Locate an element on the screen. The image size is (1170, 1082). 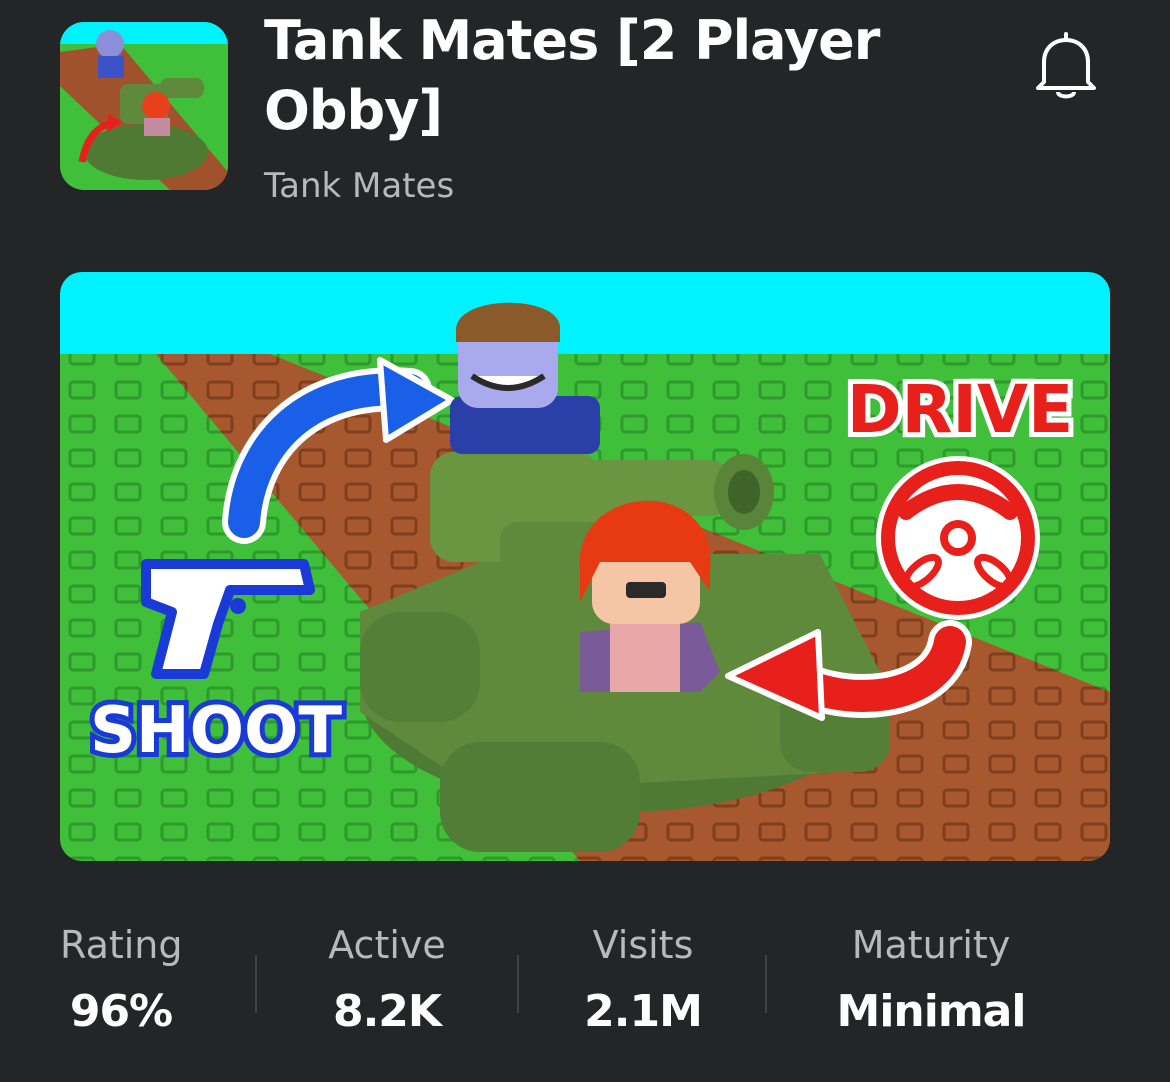
bell-icon is located at coordinates (1066, 66).